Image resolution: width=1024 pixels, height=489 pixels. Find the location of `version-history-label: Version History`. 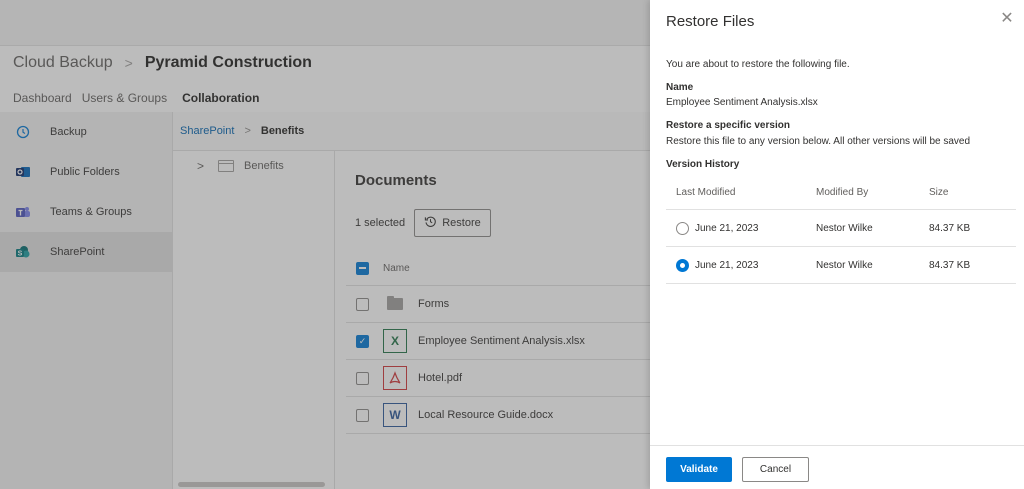

version-history-label: Version History is located at coordinates (703, 164).